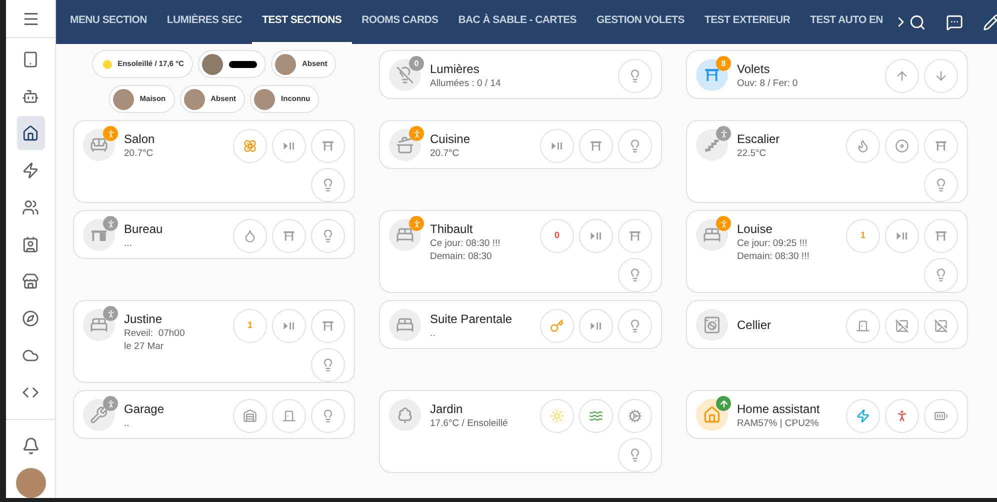  What do you see at coordinates (139, 139) in the screenshot?
I see `room-name: Salon` at bounding box center [139, 139].